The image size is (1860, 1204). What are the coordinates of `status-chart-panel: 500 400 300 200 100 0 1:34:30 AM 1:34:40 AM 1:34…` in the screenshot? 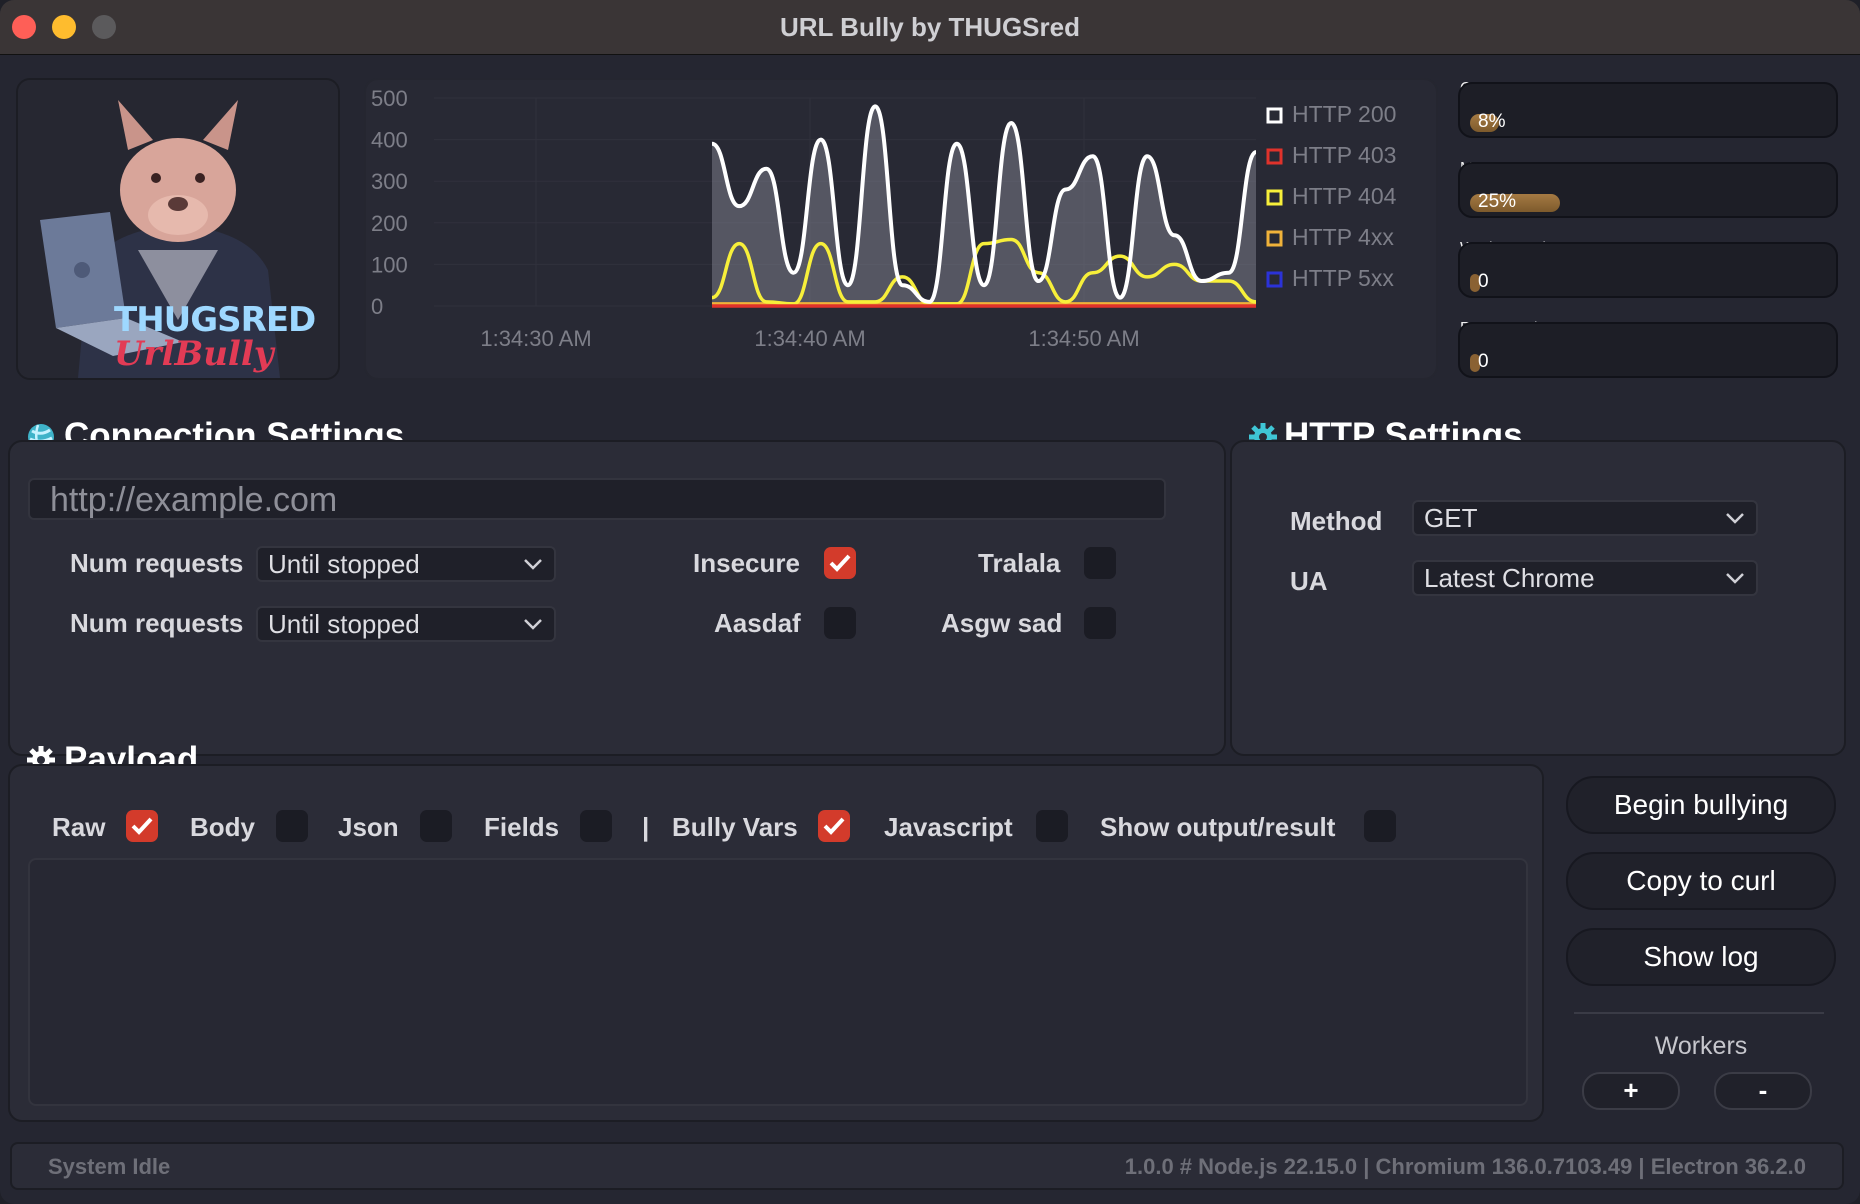 It's located at (901, 229).